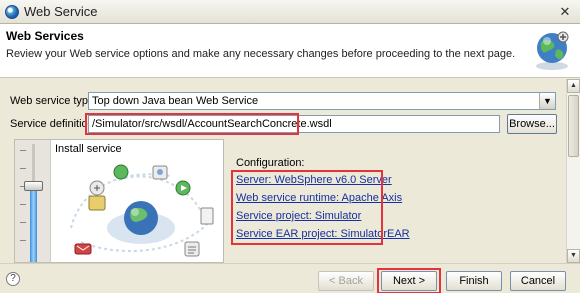  Describe the element at coordinates (346, 281) in the screenshot. I see `back-button: < Back` at that location.